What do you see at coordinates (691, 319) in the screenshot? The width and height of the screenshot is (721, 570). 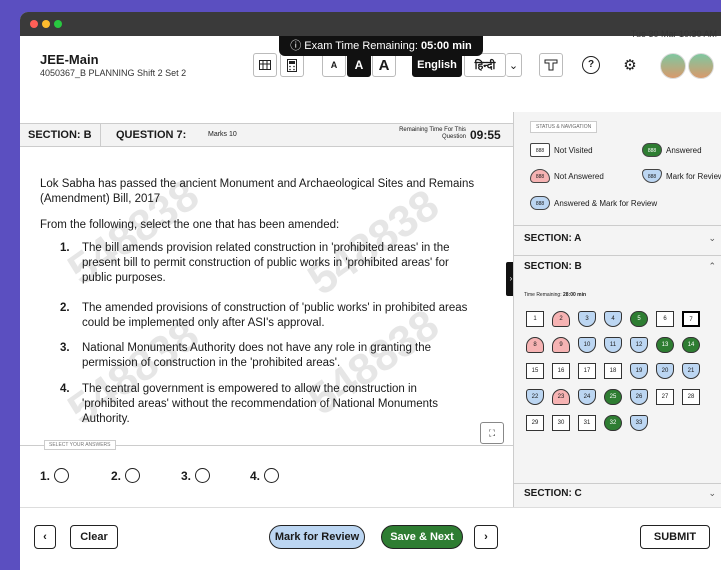 I see `question-palette-item: 7` at bounding box center [691, 319].